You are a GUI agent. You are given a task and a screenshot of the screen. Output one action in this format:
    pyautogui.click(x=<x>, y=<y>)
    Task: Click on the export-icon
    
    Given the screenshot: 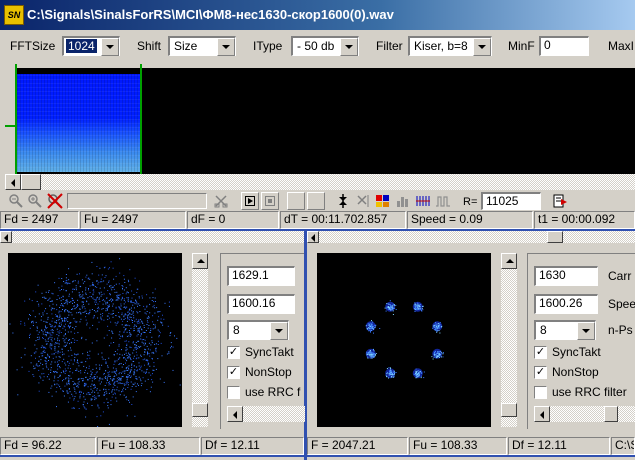 What is the action you would take?
    pyautogui.click(x=561, y=201)
    